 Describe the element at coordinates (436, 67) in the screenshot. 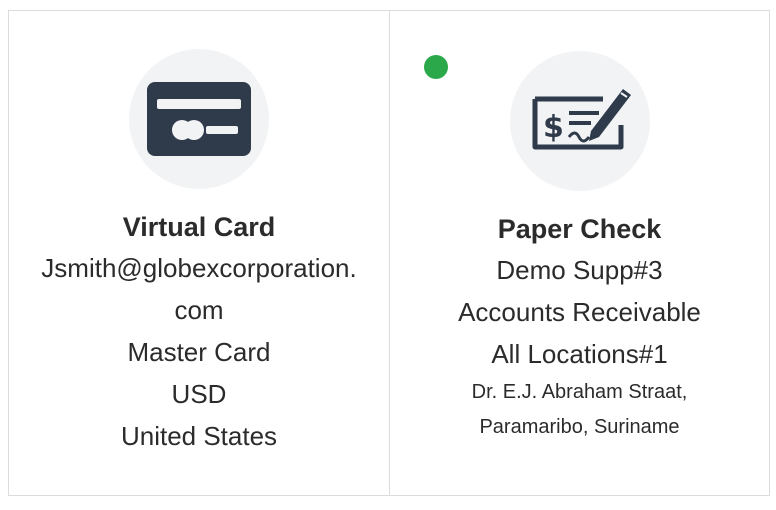

I see `selected-indicator-icon` at that location.